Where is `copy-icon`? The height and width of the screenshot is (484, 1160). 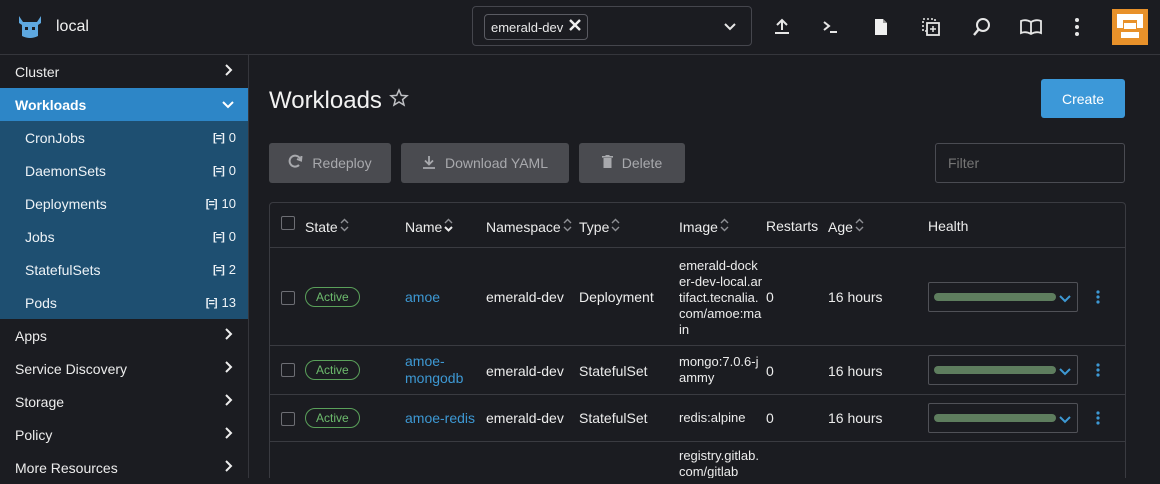 copy-icon is located at coordinates (931, 27).